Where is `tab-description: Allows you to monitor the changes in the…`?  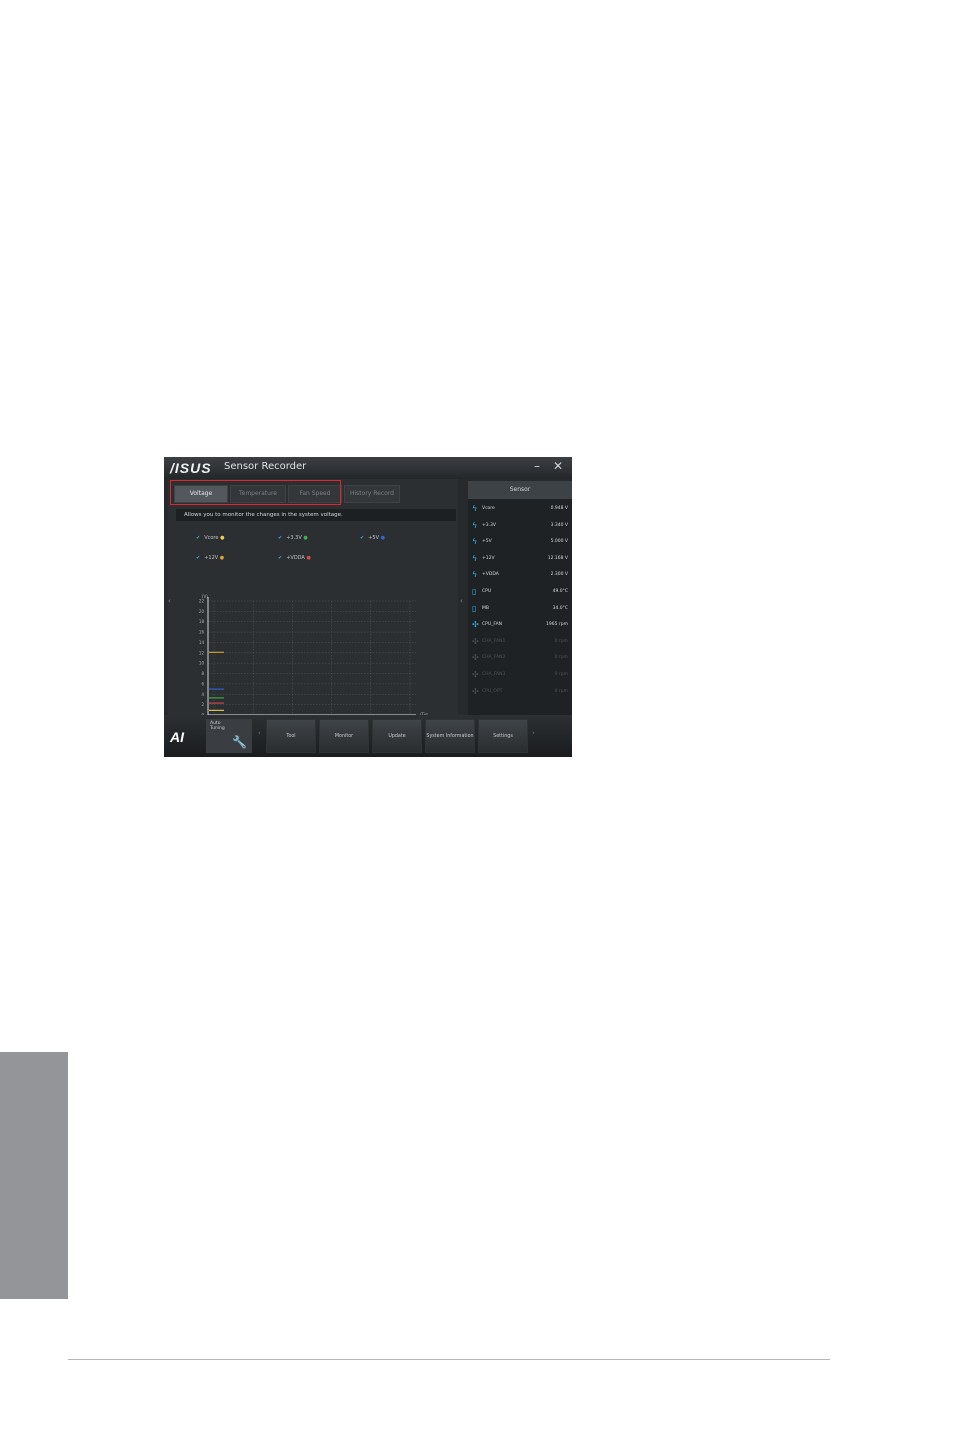 tab-description: Allows you to monitor the changes in the… is located at coordinates (316, 515).